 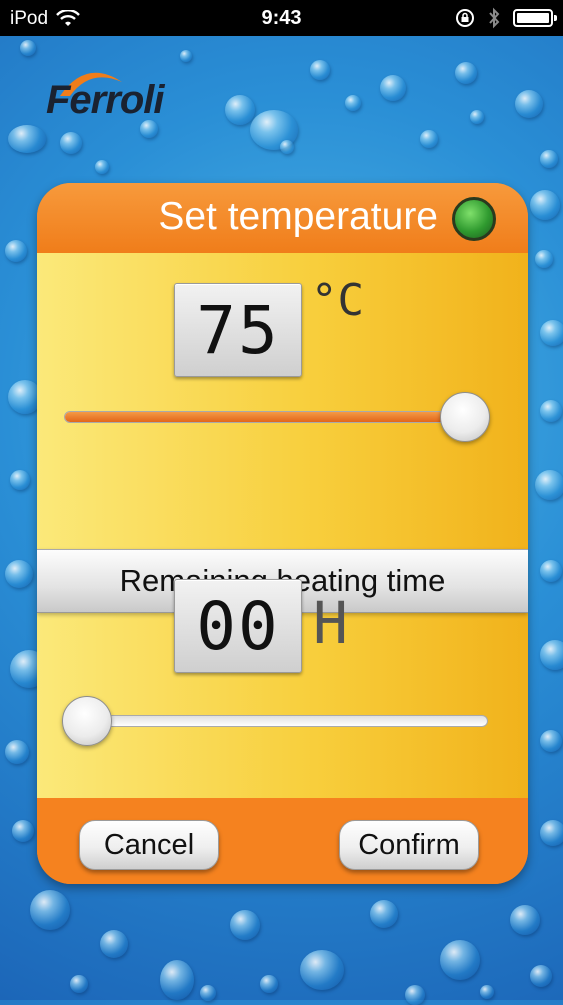 I want to click on panel-header: Set temperature, so click(x=282, y=218).